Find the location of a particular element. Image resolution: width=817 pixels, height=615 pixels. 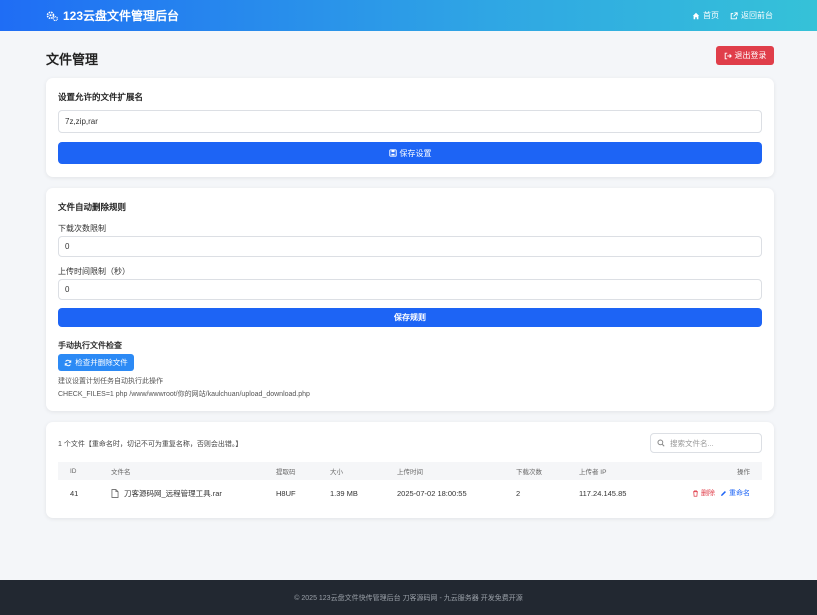

logout-button: 退出登录 is located at coordinates (745, 55).